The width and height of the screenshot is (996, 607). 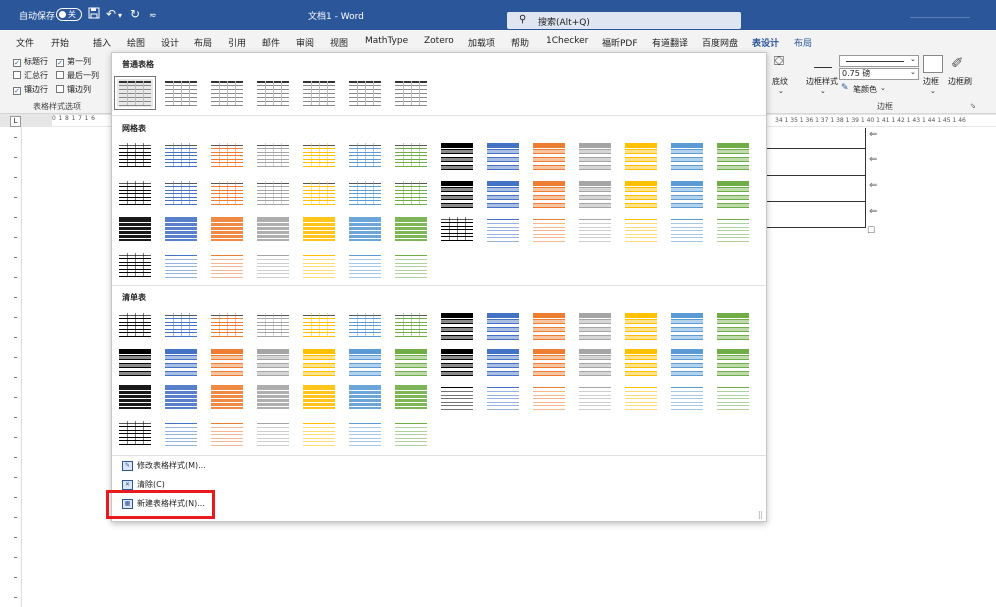 I want to click on option-header-row: ✓ 标题行, so click(x=30, y=61).